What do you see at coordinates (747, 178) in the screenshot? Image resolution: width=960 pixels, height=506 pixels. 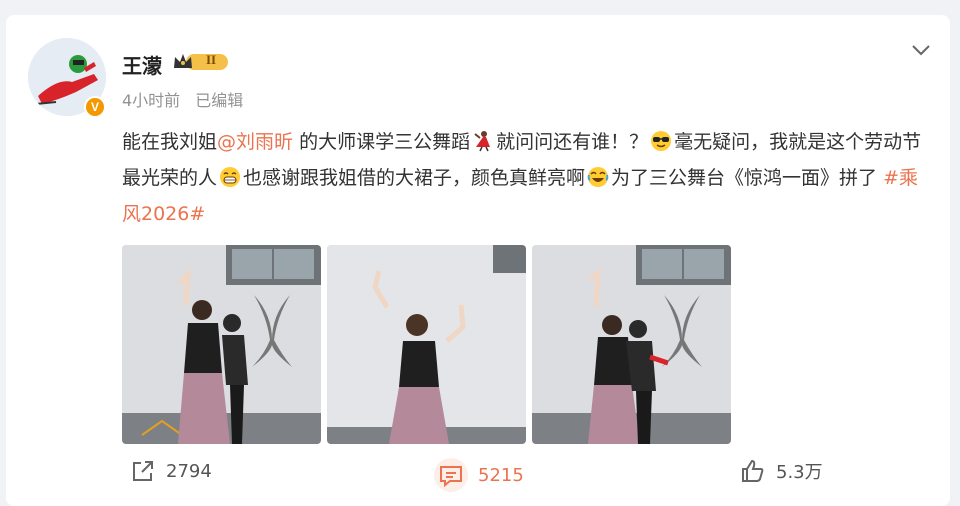 I see `post-text-segment: 为了三公舞台《惊鸿一面》拼了` at bounding box center [747, 178].